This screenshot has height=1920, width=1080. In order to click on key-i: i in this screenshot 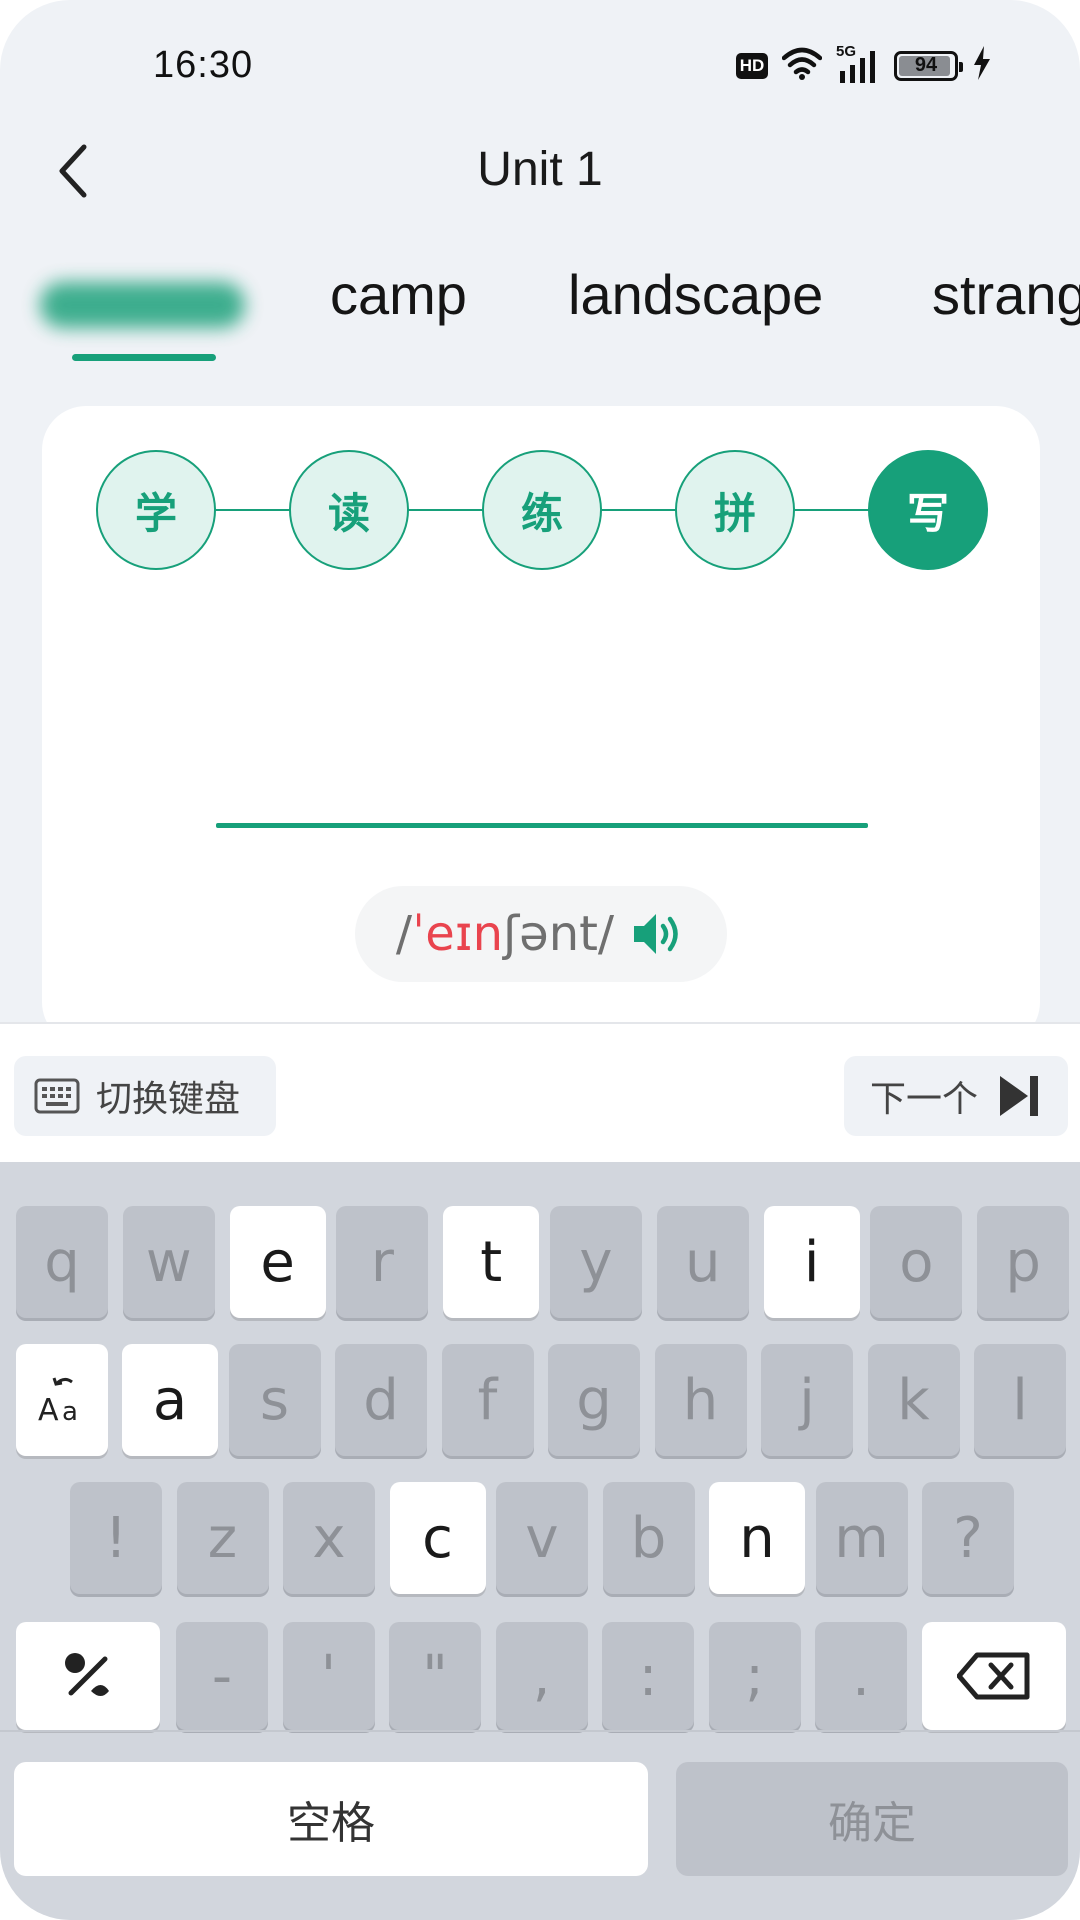, I will do `click(811, 1262)`.